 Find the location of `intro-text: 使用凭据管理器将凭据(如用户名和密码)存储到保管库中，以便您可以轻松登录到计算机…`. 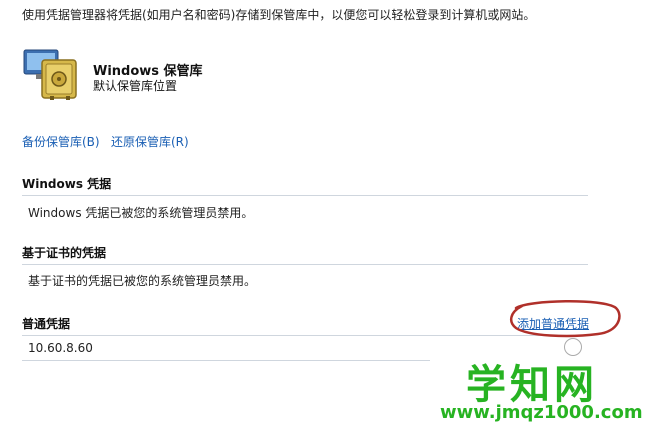

intro-text: 使用凭据管理器将凭据(如用户名和密码)存储到保管库中，以便您可以轻松登录到计算机… is located at coordinates (279, 15).